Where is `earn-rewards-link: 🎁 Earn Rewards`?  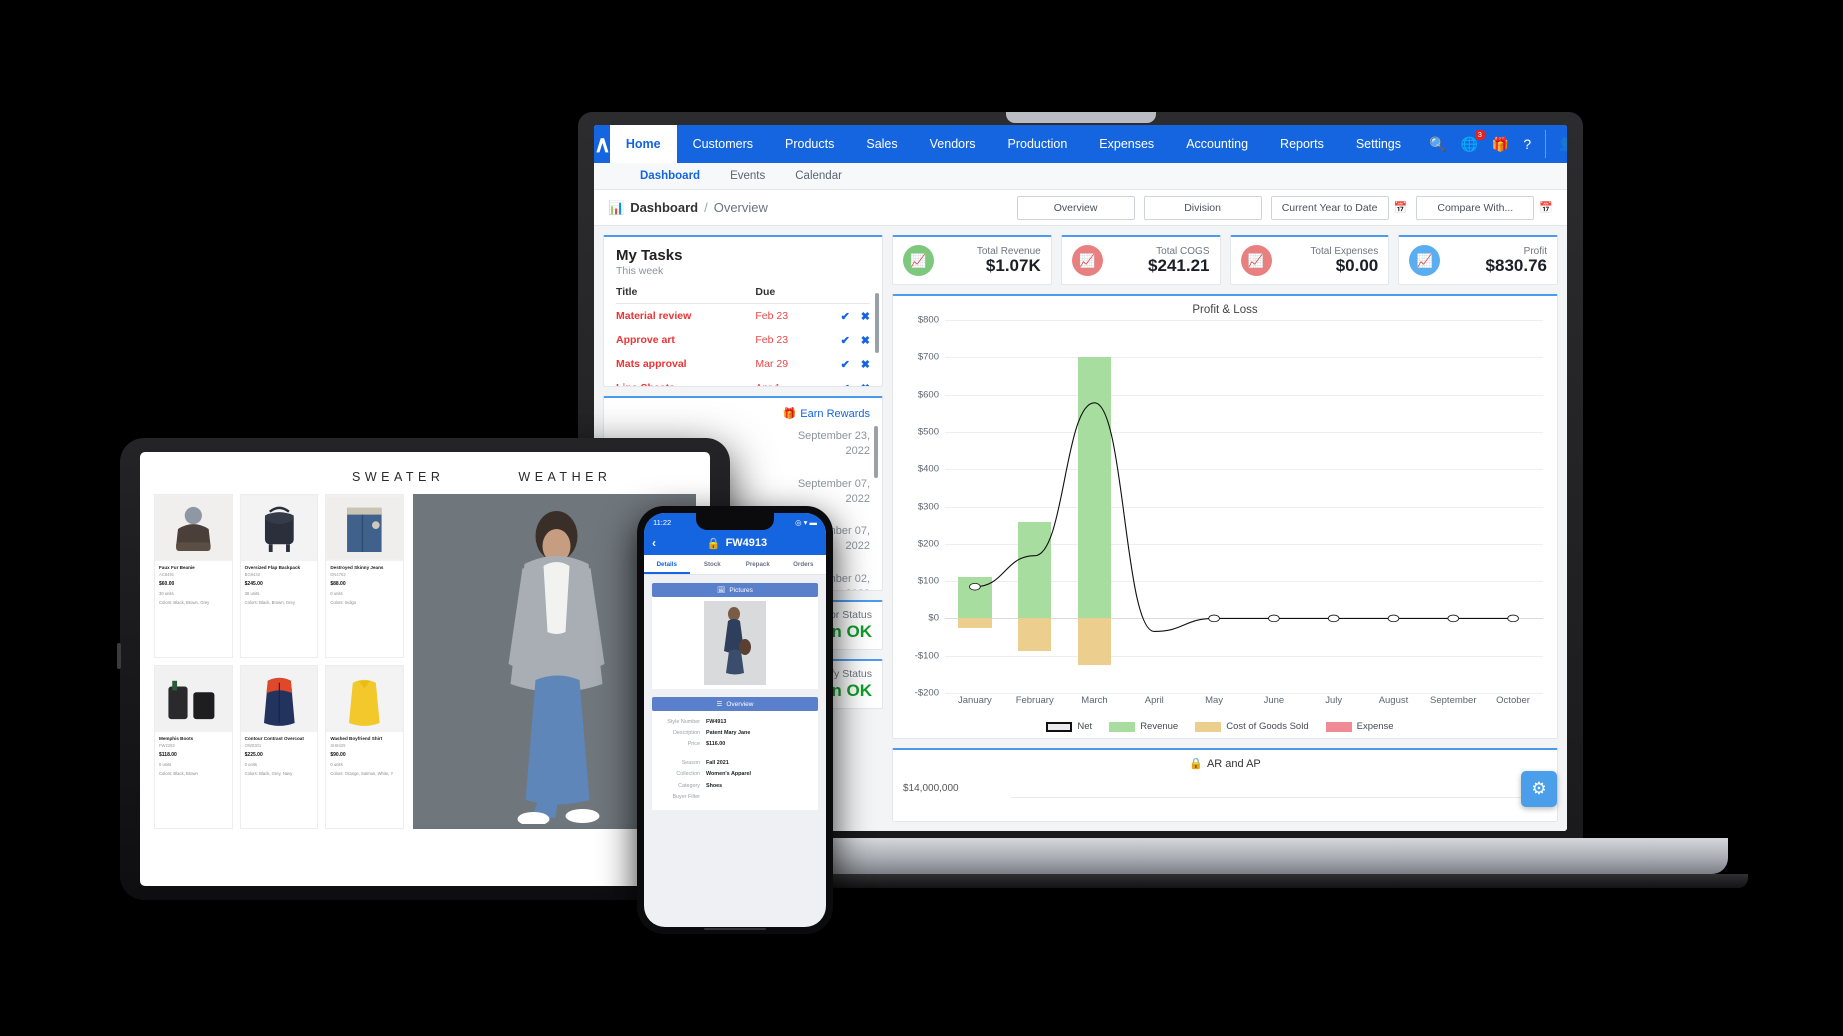 earn-rewards-link: 🎁 Earn Rewards is located at coordinates (826, 414).